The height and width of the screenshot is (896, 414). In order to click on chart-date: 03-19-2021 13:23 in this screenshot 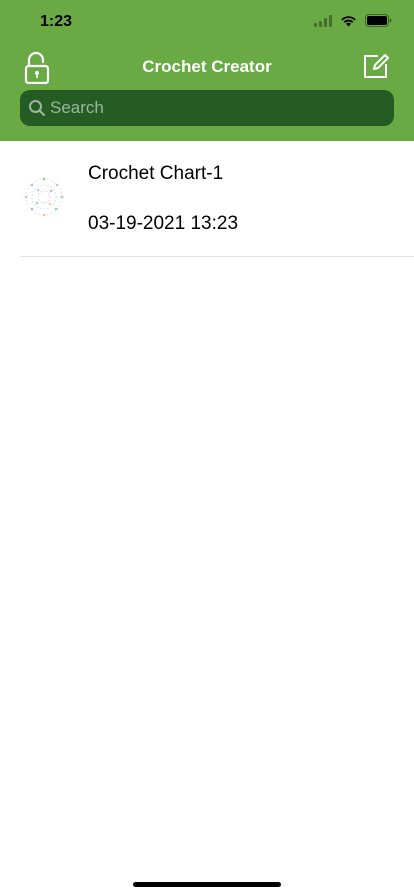, I will do `click(163, 223)`.